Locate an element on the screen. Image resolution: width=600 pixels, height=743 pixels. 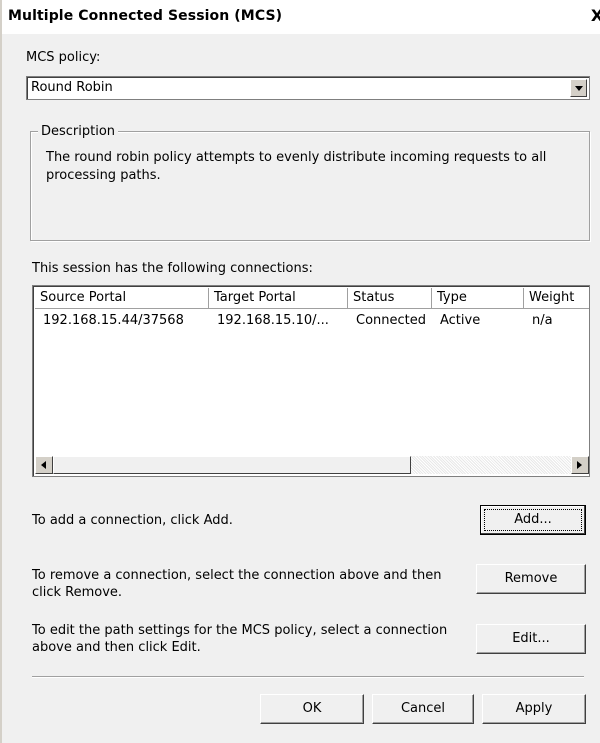
horizontal-scrollbar is located at coordinates (312, 465).